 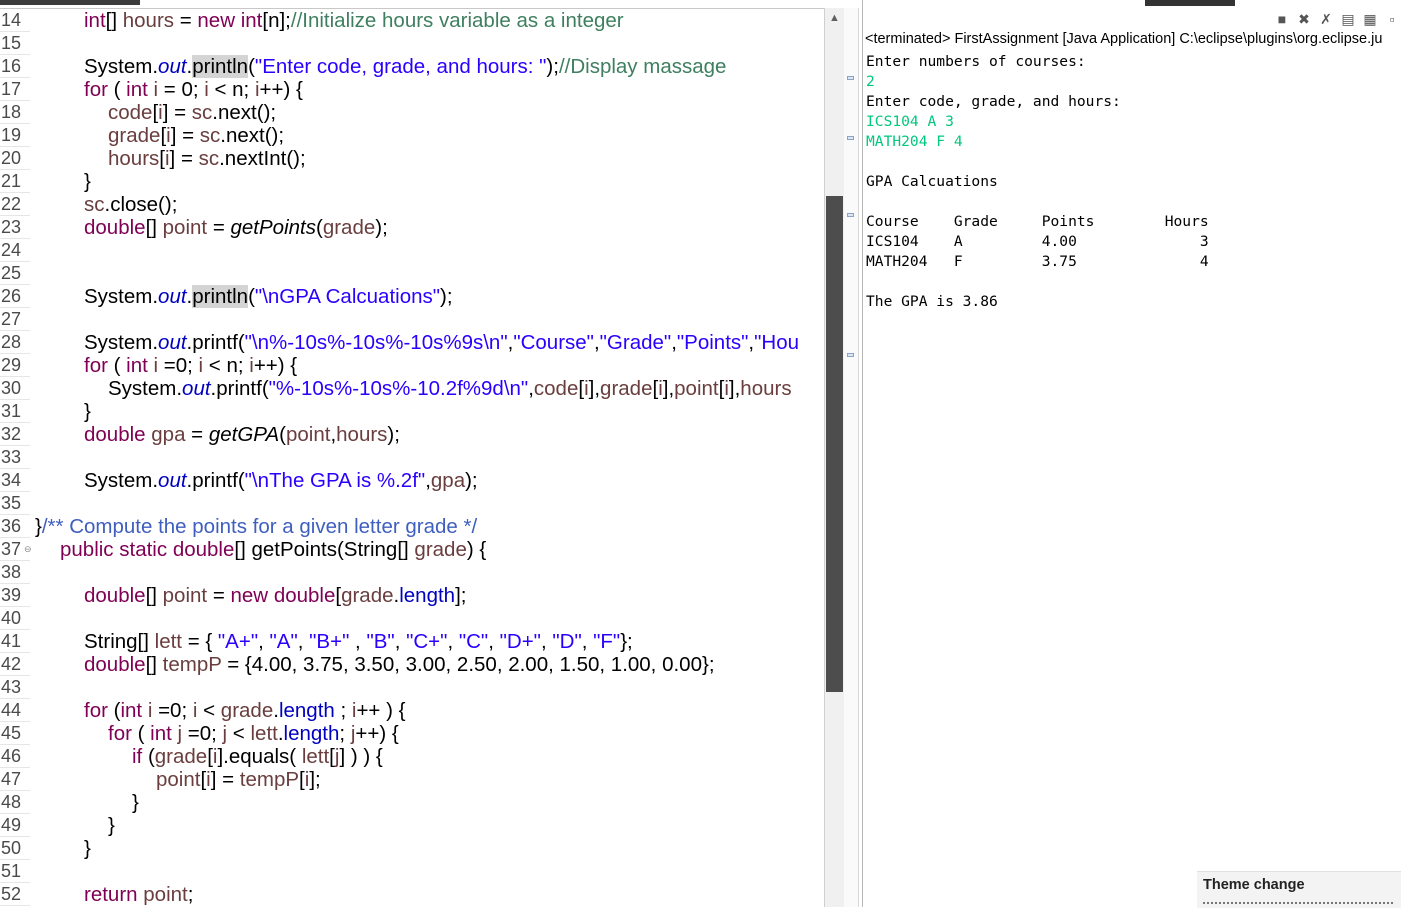 I want to click on code-line: for ( int i = 0; i < n; i++) {, so click(x=193, y=89).